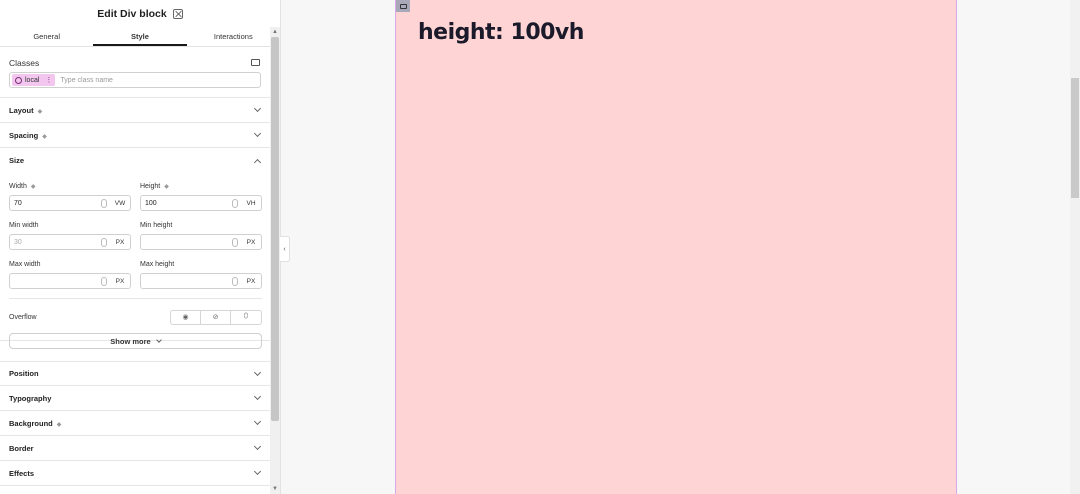  What do you see at coordinates (251, 203) in the screenshot?
I see `height-unit: VH` at bounding box center [251, 203].